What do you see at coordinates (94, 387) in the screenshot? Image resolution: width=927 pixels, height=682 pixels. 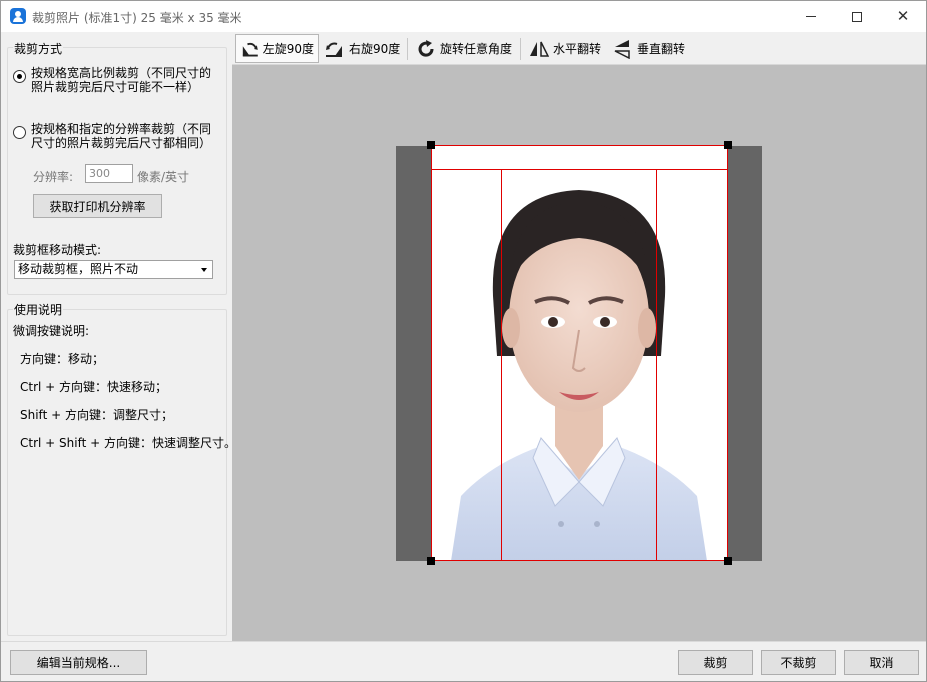 I see `instruction-item: Ctrl + 方向键：快速移动；` at bounding box center [94, 387].